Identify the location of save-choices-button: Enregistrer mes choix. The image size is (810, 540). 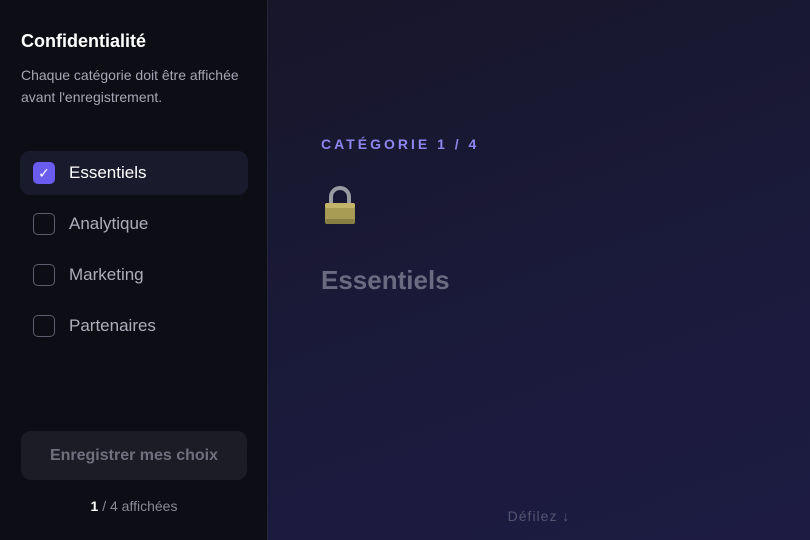
(134, 455).